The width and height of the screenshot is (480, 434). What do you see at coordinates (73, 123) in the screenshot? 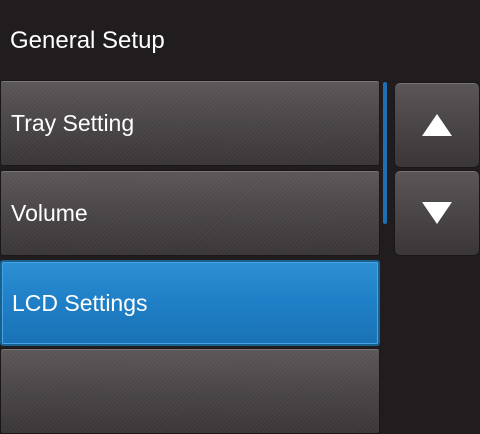
I see `menu-item-label: Tray Setting` at bounding box center [73, 123].